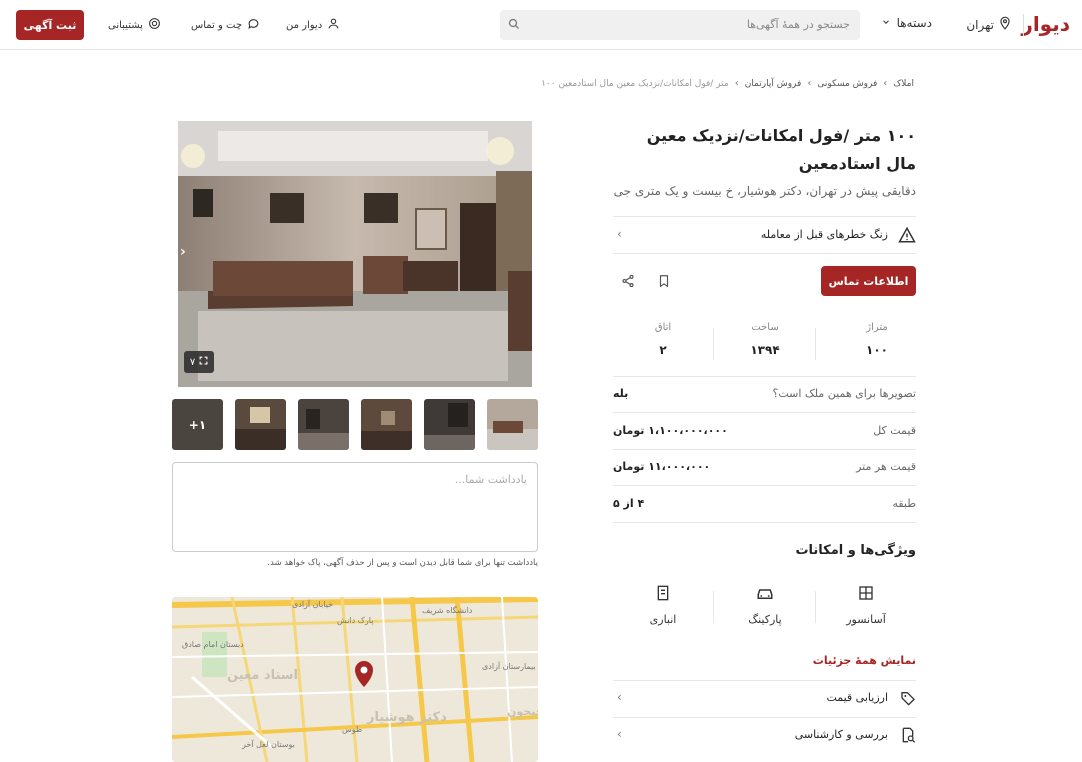 Image resolution: width=1082 pixels, height=762 pixels. What do you see at coordinates (855, 550) in the screenshot?
I see `features-title: ویژگی‌ها و امکانات` at bounding box center [855, 550].